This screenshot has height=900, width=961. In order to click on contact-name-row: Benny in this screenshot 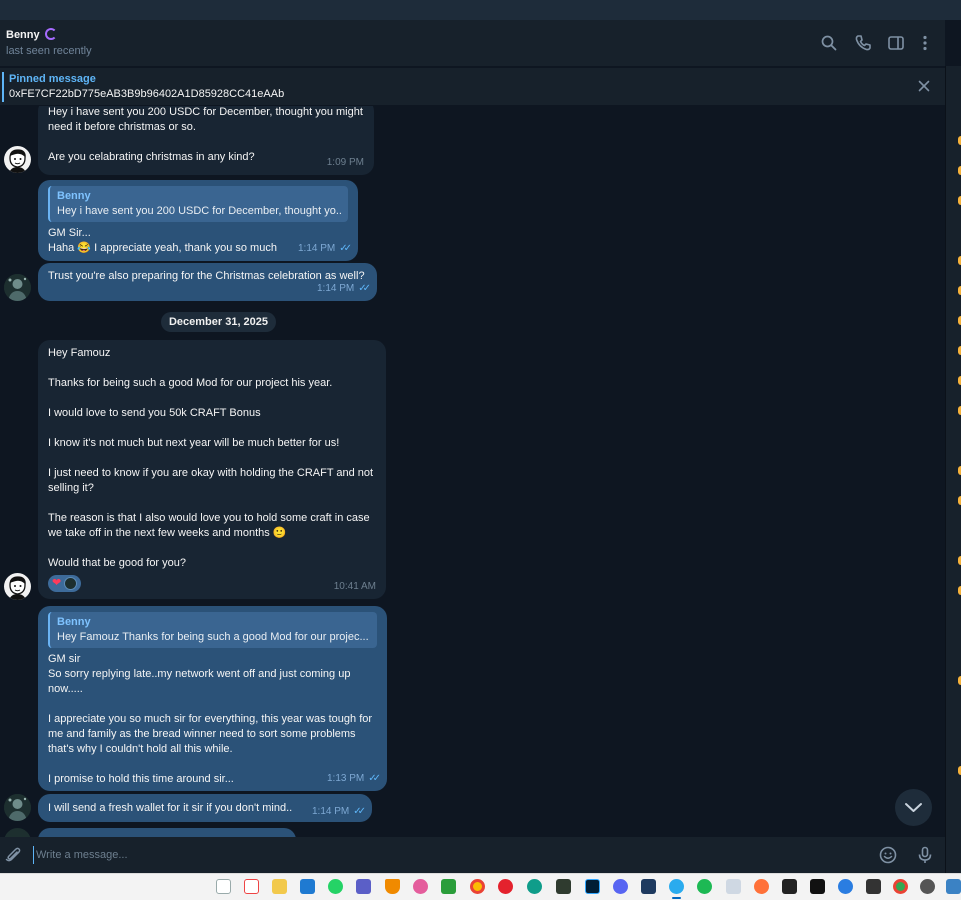, I will do `click(31, 34)`.